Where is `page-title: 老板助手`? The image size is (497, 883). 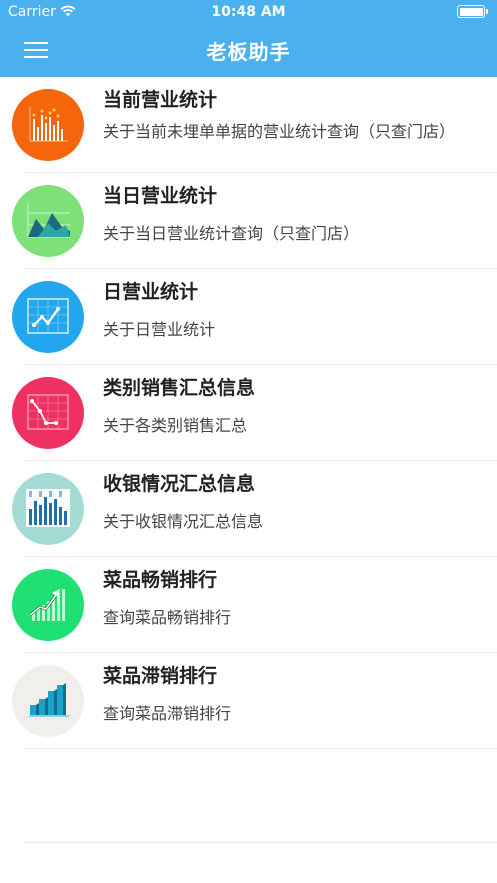 page-title: 老板助手 is located at coordinates (248, 52).